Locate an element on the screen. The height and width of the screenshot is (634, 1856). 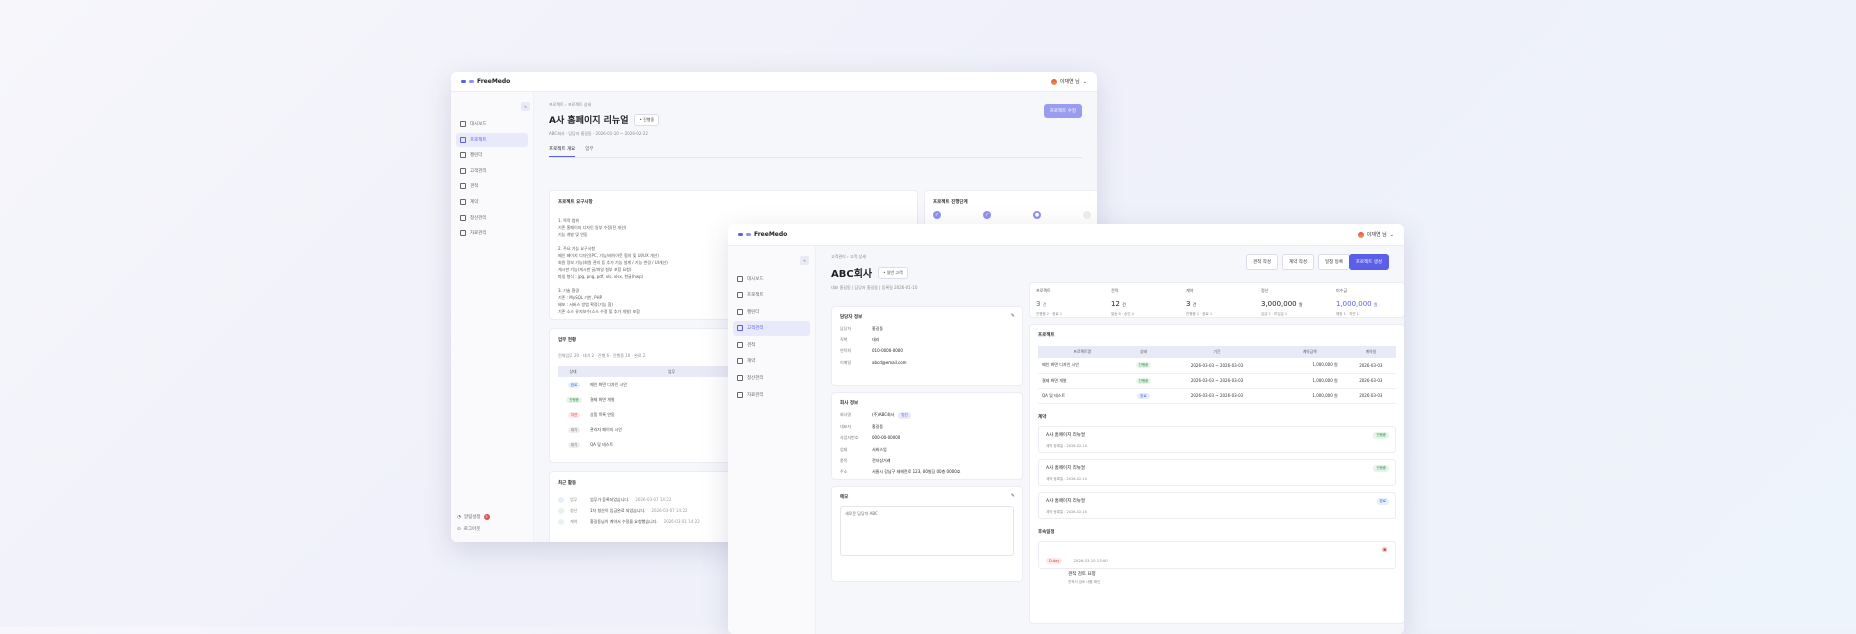
contract-status-badge: 진행중 is located at coordinates (1381, 468).